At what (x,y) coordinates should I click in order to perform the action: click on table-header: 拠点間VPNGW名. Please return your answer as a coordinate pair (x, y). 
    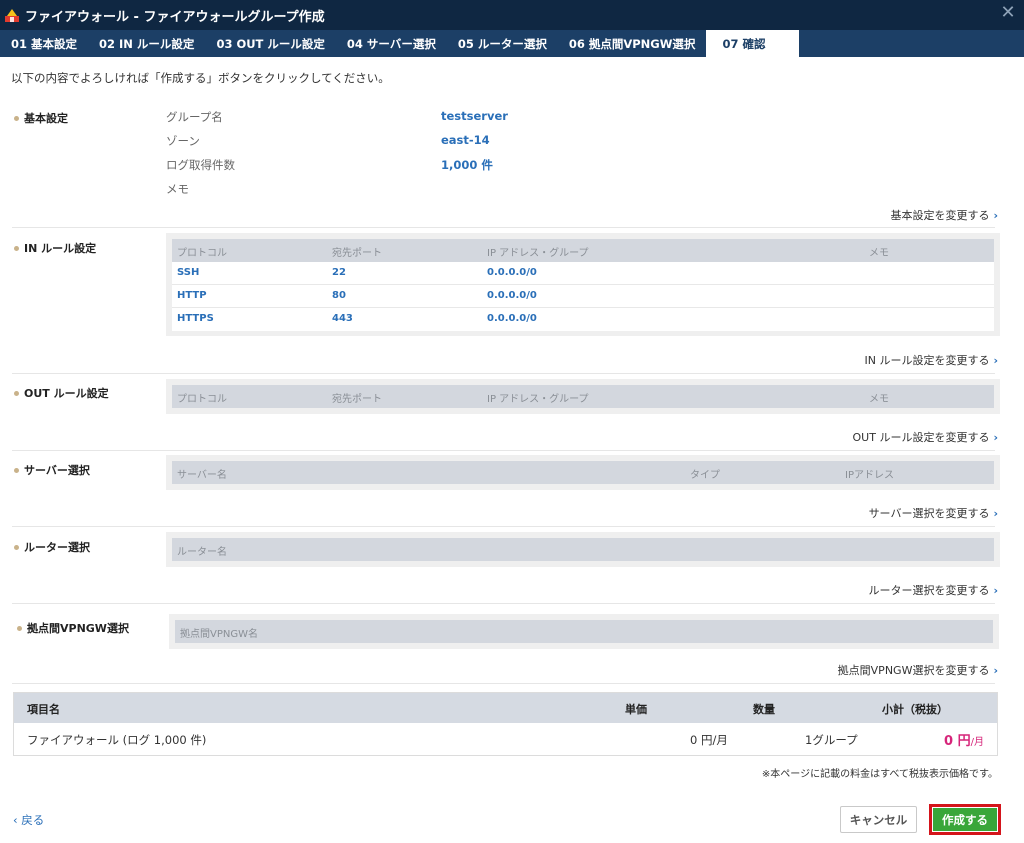
    Looking at the image, I should click on (584, 631).